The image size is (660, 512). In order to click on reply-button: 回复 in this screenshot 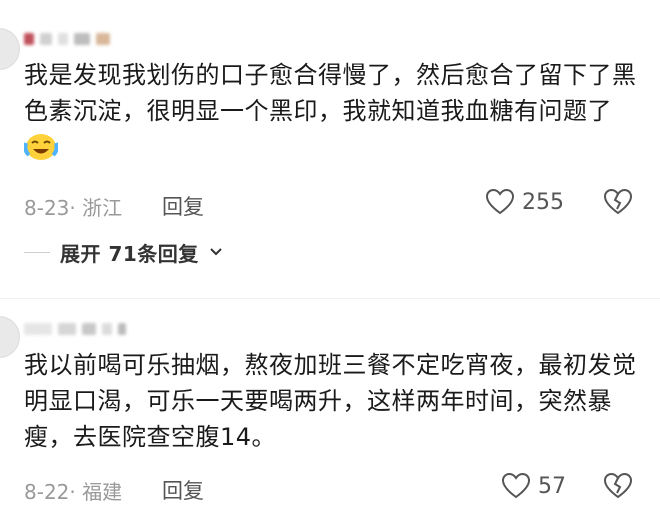, I will do `click(183, 490)`.